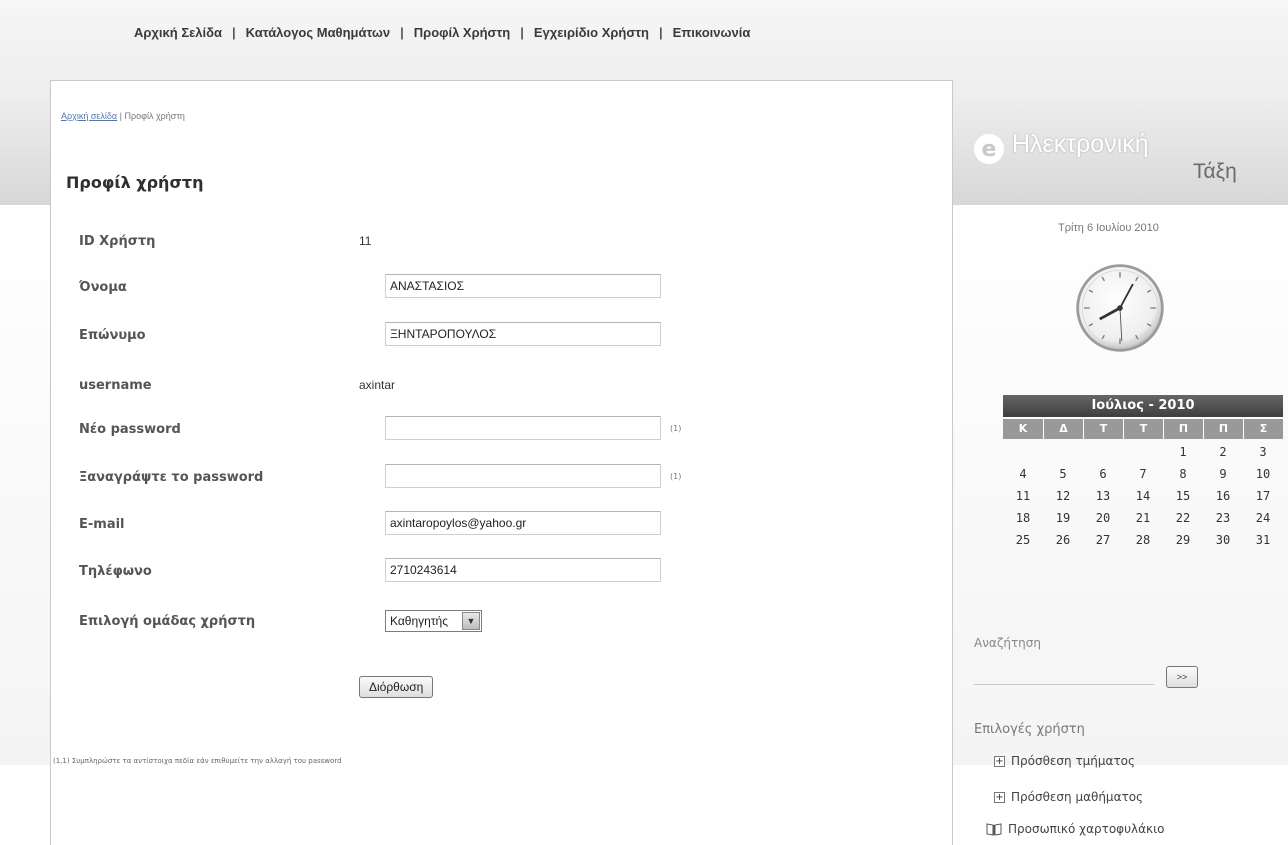  Describe the element at coordinates (123, 116) in the screenshot. I see `breadcrumb: Αρχική σελίδα | Προφίλ χρήστη` at that location.